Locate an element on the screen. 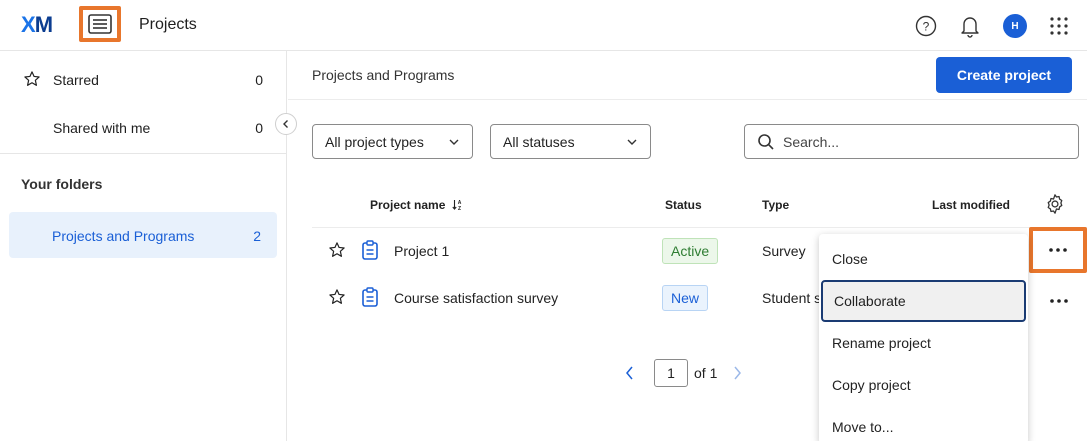  sidebar-folder-projects-and-programs: Projects and Programs 2 is located at coordinates (143, 235).